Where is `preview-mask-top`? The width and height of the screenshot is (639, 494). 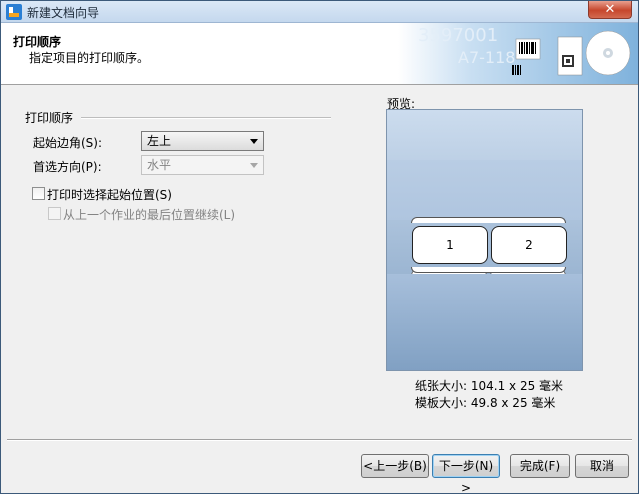 preview-mask-top is located at coordinates (484, 190).